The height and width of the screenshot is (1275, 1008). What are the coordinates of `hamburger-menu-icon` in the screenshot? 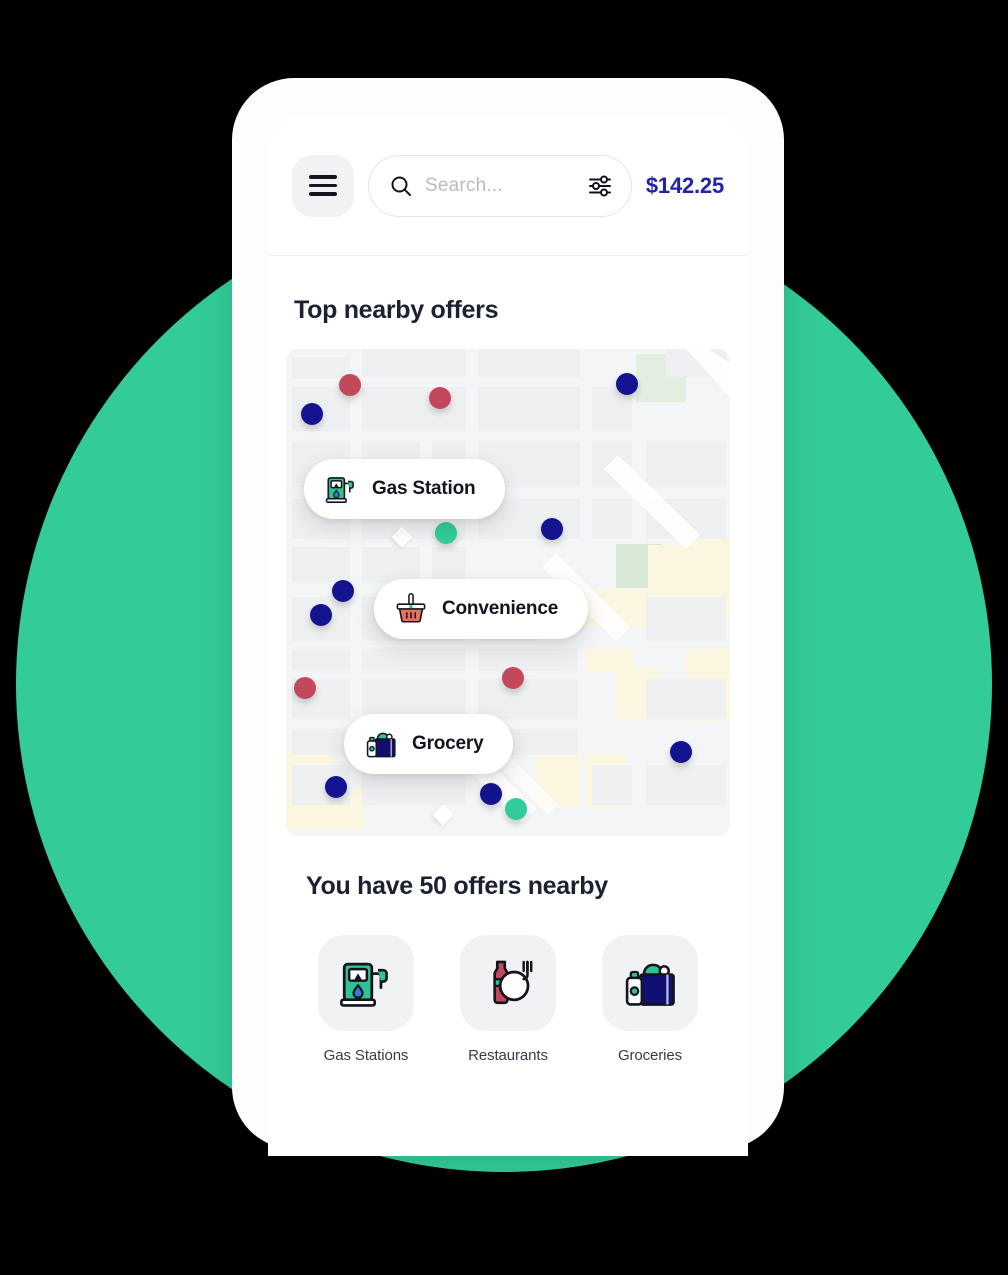 It's located at (323, 185).